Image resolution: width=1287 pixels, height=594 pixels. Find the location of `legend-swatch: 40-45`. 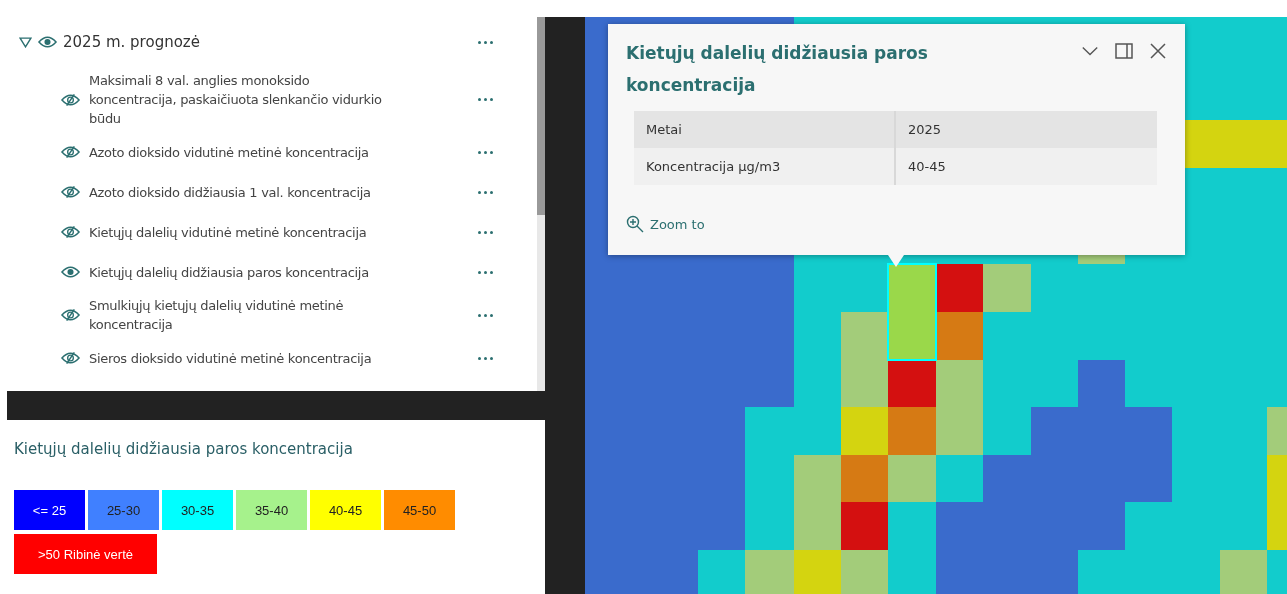

legend-swatch: 40-45 is located at coordinates (345, 510).